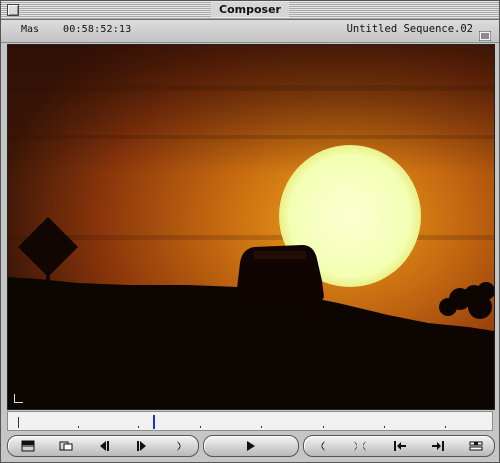 The image size is (500, 463). I want to click on window-title: Composer, so click(250, 9).